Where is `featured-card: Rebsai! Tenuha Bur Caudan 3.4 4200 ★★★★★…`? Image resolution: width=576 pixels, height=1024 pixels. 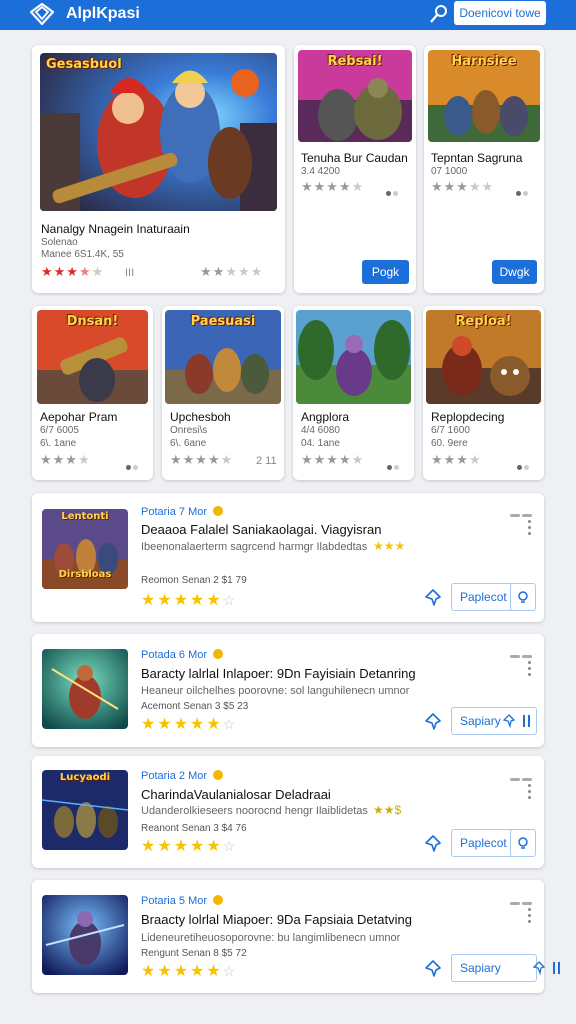
featured-card: Rebsai! Tenuha Bur Caudan 3.4 4200 ★★★★★… is located at coordinates (355, 169).